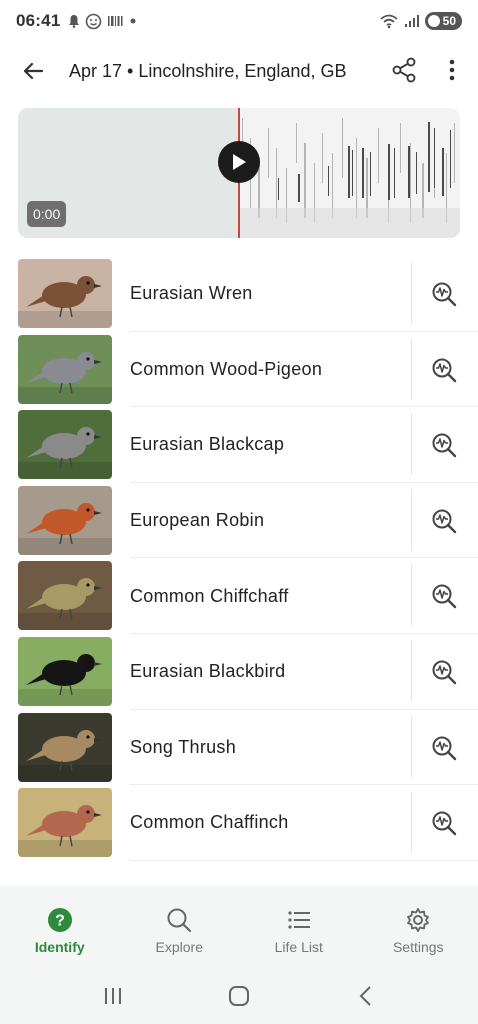 Image resolution: width=478 pixels, height=1024 pixels. I want to click on spectrogram: 0:00, so click(239, 173).